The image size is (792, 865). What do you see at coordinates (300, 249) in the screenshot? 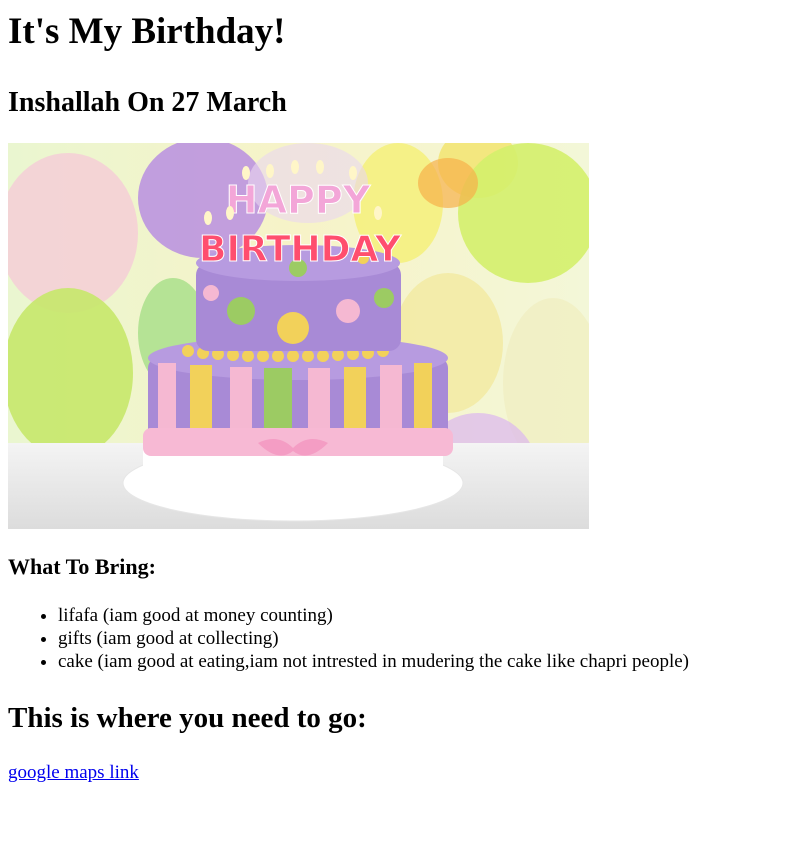
I see `cake-text-bottom: BIRTHDAY` at bounding box center [300, 249].